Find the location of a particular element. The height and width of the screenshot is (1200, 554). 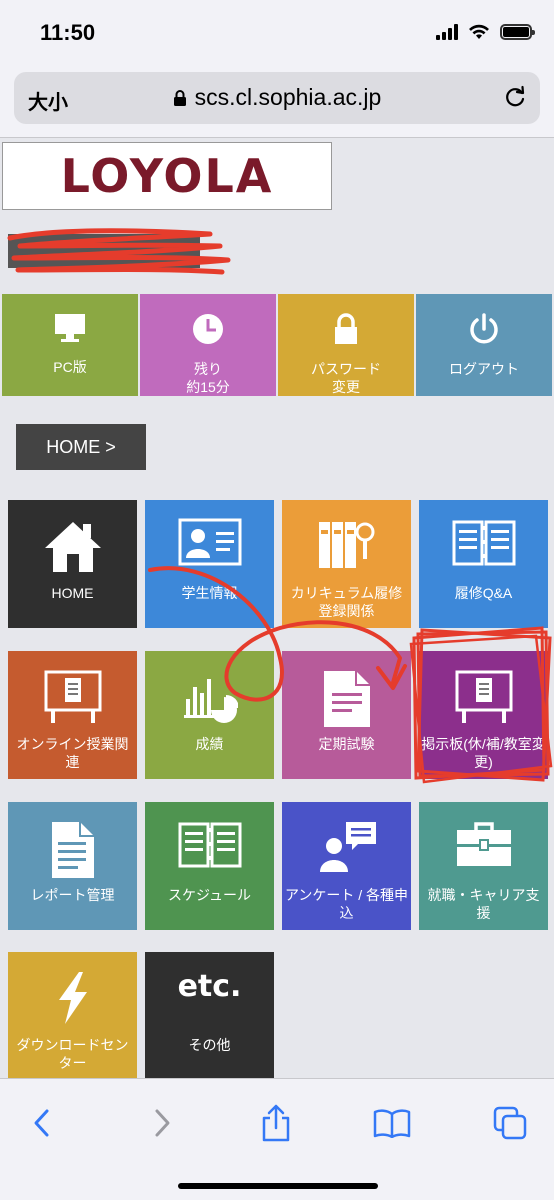

menu-tile-label: 成績 is located at coordinates (209, 744).